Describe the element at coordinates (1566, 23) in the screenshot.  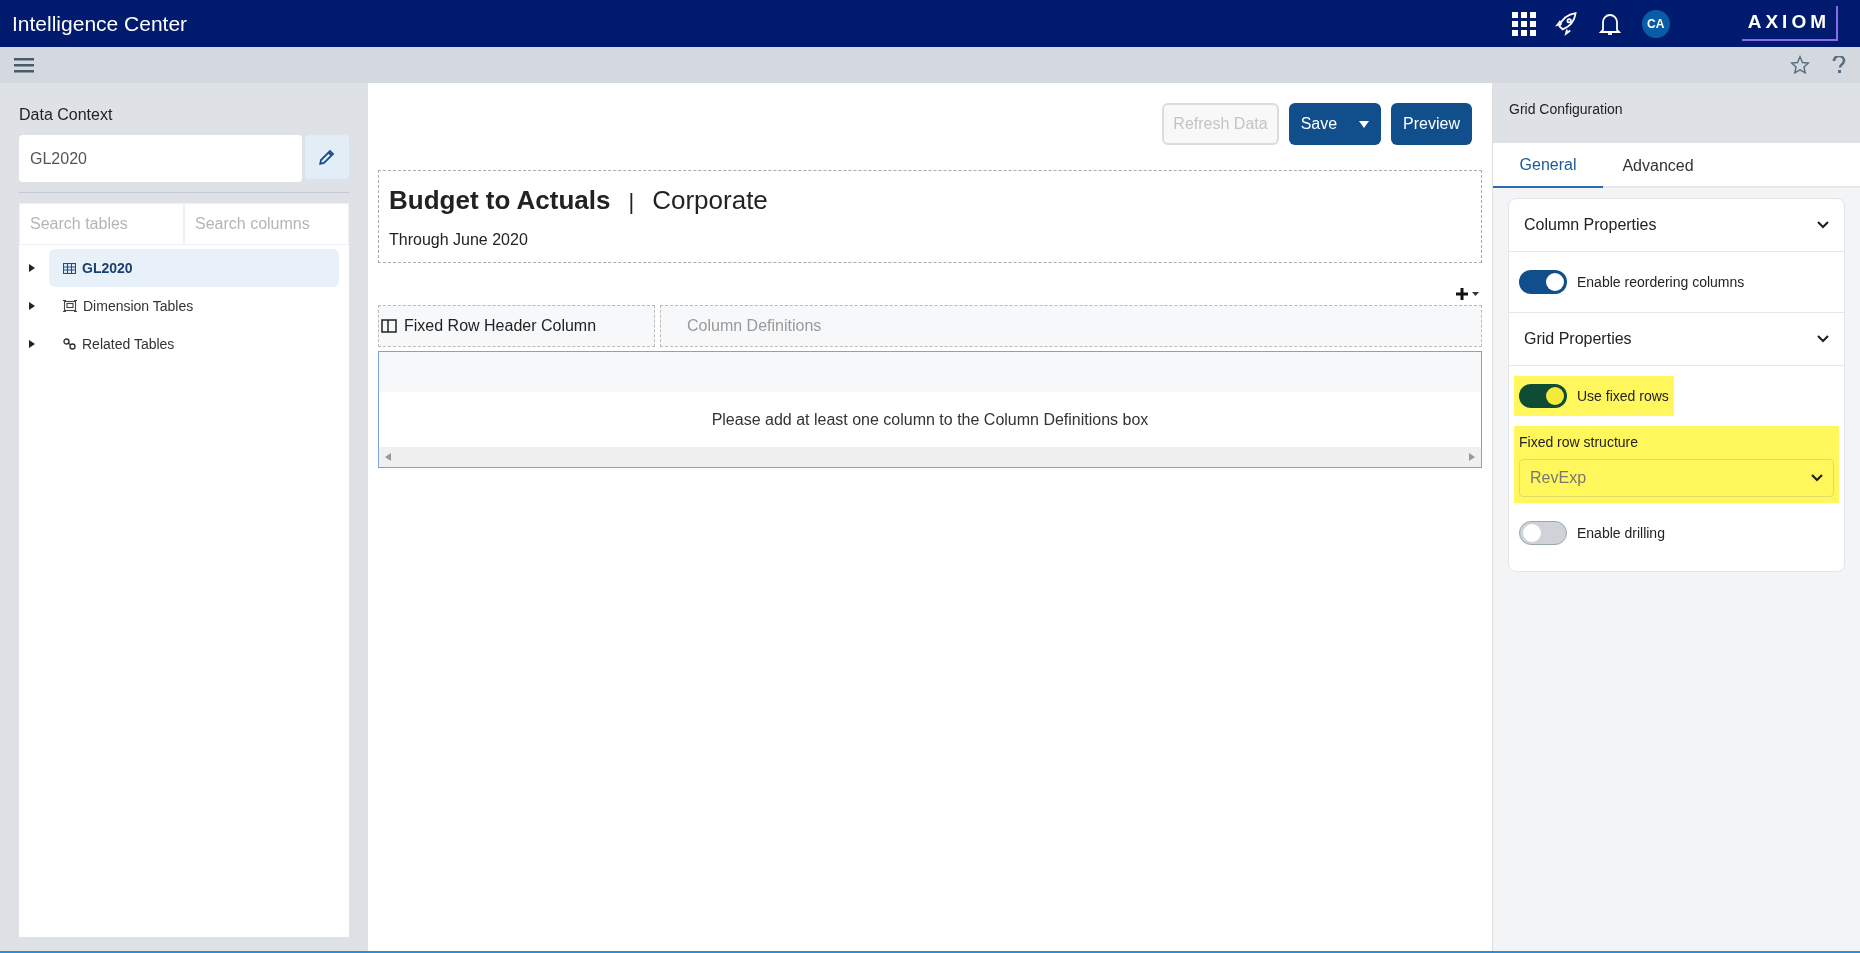
I see `rocket-icon` at that location.